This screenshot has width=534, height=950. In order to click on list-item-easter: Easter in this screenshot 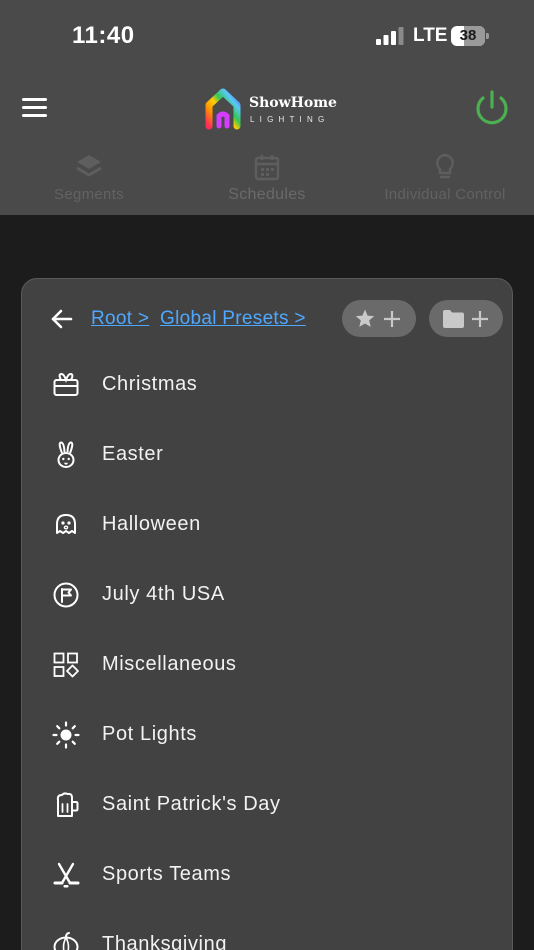, I will do `click(268, 454)`.